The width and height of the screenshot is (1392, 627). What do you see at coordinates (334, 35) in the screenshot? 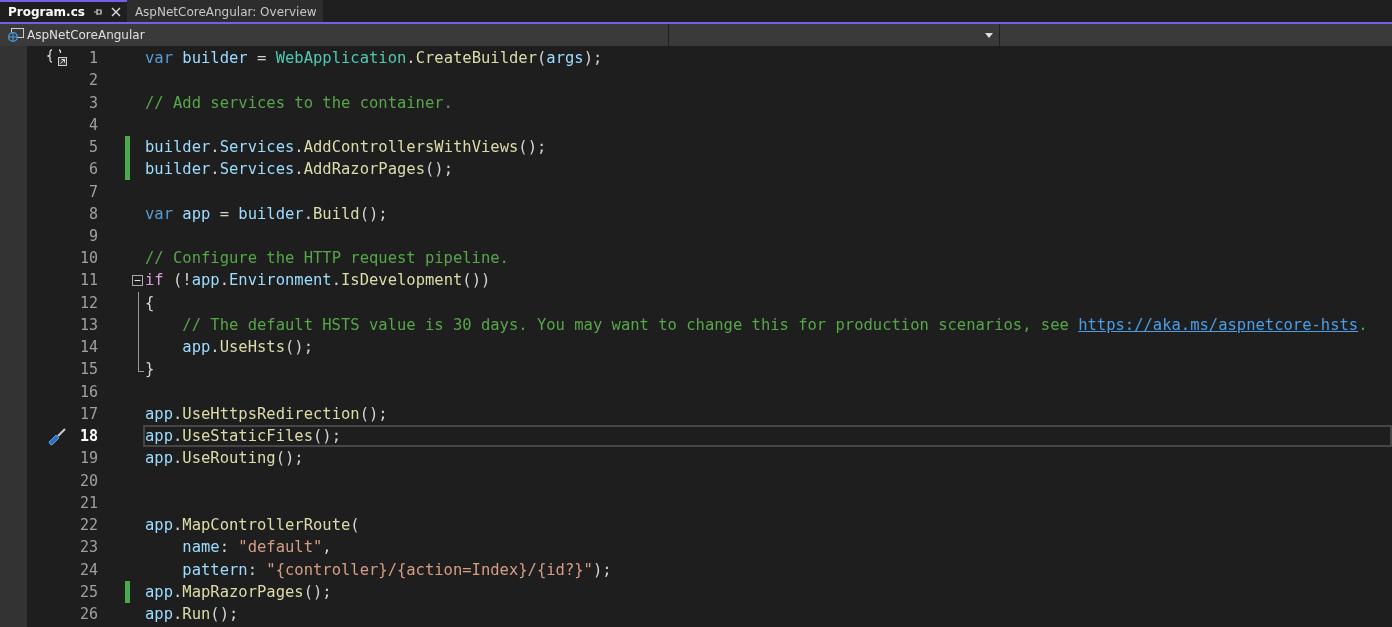
I see `project-dropdown: AspNetCoreAngular` at bounding box center [334, 35].